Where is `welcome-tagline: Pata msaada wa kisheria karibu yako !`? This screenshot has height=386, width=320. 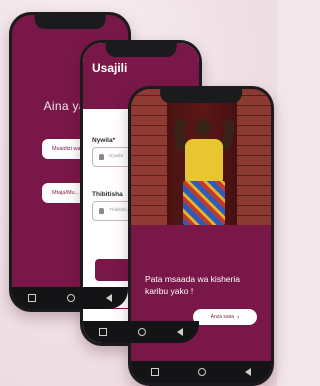
welcome-tagline: Pata msaada wa kisheria karibu yako ! is located at coordinates (192, 285).